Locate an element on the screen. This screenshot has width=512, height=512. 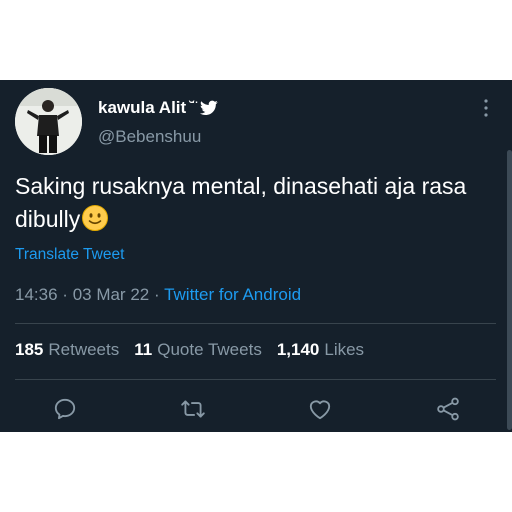
name-decoration: ˘̈ is located at coordinates (192, 107).